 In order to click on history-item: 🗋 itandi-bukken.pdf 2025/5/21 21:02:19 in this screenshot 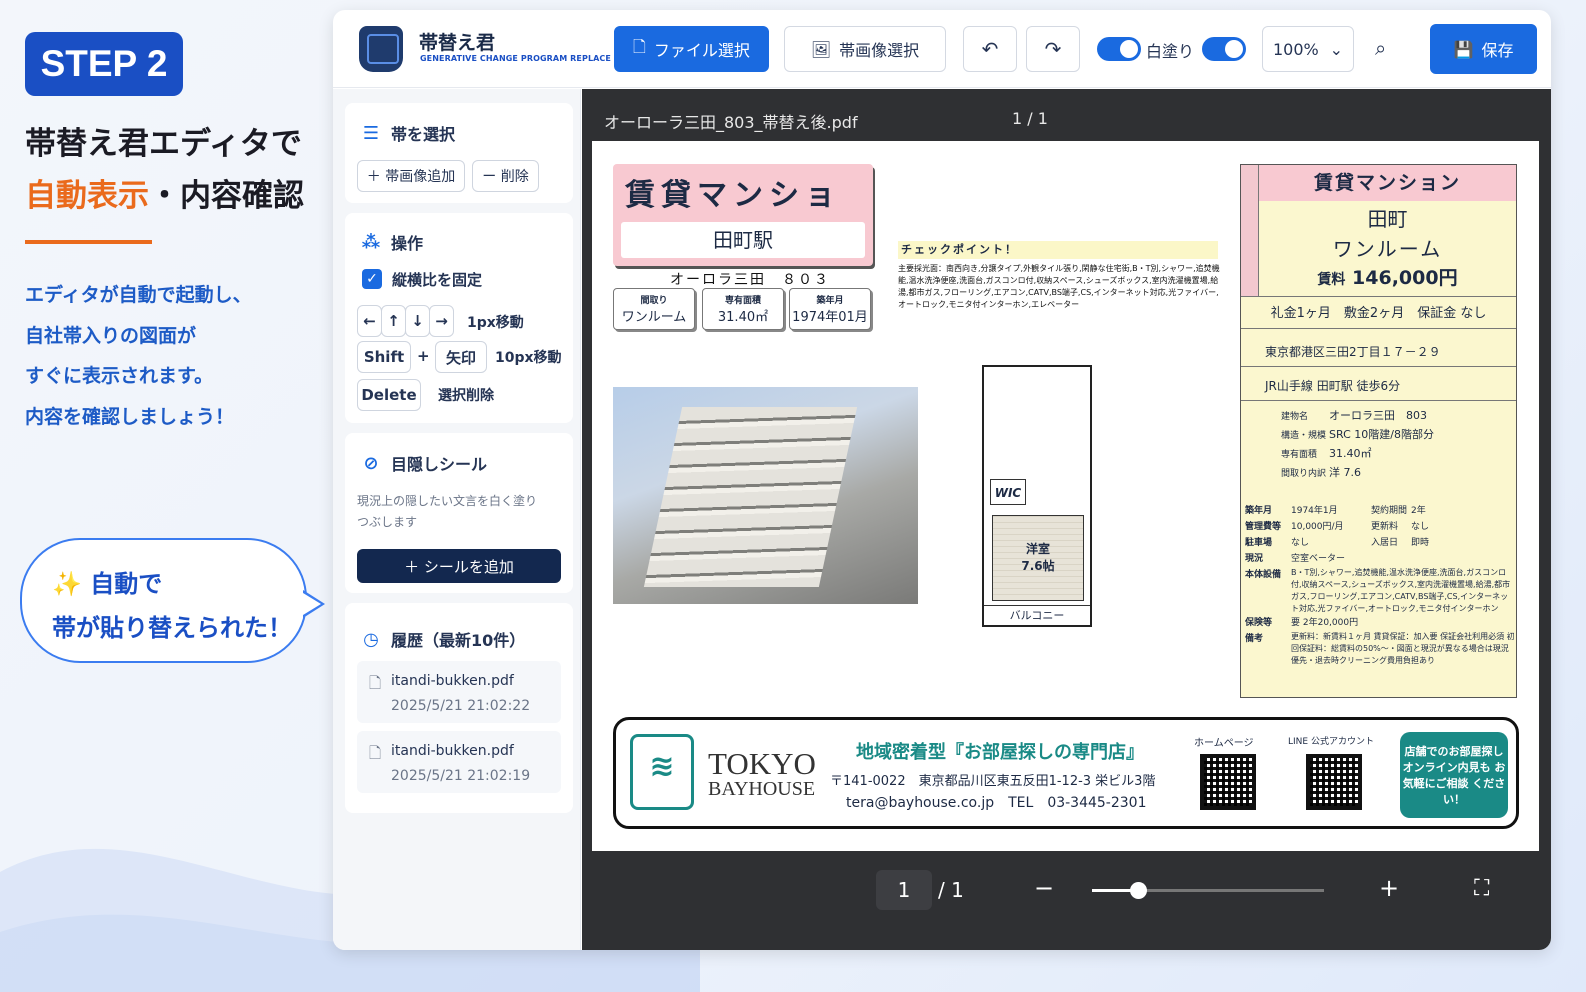, I will do `click(459, 762)`.